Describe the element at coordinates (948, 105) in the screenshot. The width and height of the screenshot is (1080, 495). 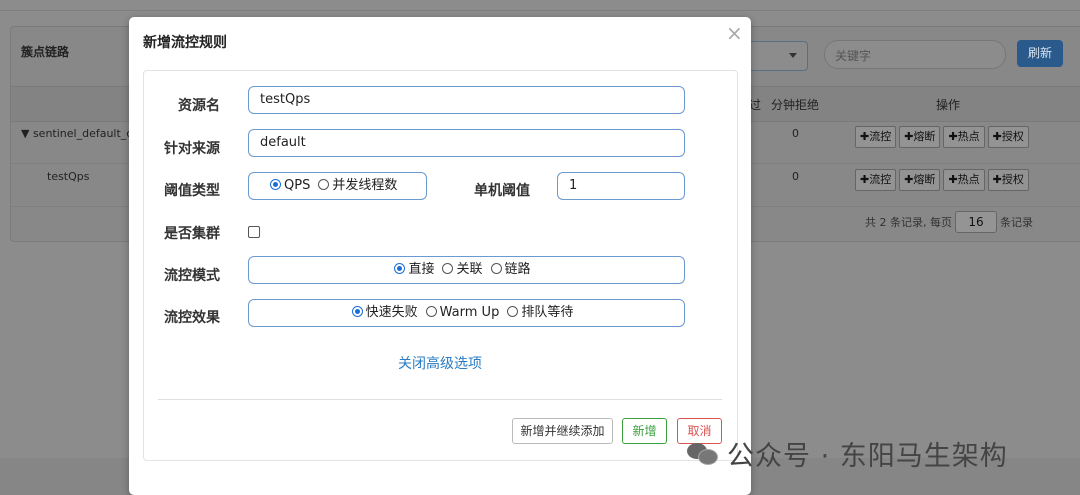
I see `header-actions: 操作` at that location.